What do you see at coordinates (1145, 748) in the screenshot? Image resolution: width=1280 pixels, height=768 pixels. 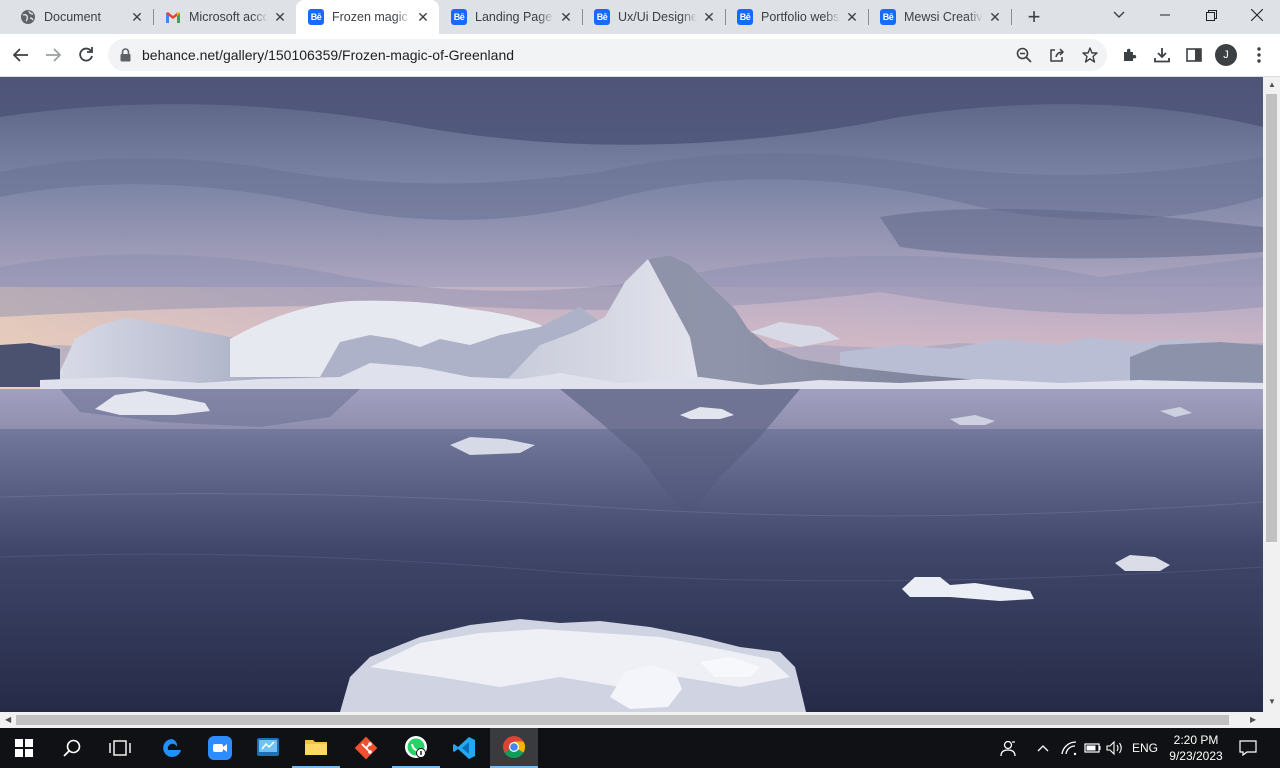 I see `language-indicator: ENG` at bounding box center [1145, 748].